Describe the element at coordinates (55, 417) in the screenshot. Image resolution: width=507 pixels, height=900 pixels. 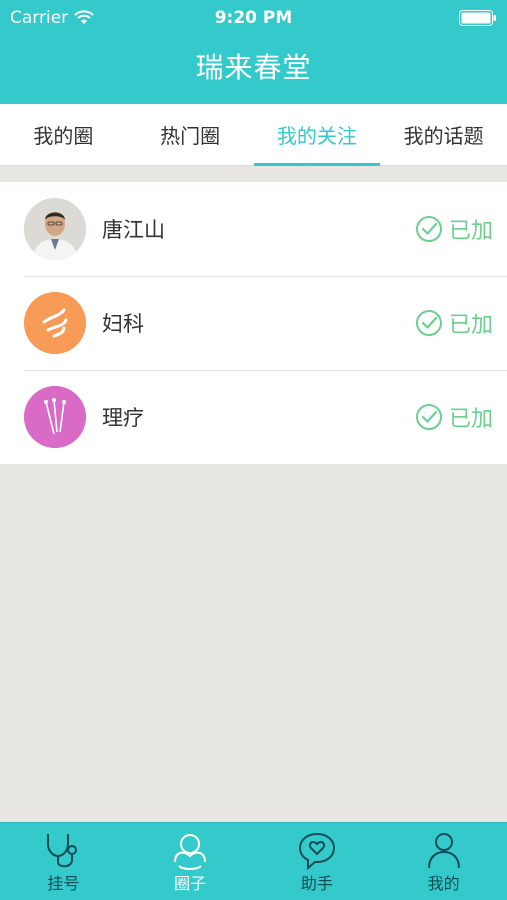
I see `acupuncture-needles-icon` at that location.